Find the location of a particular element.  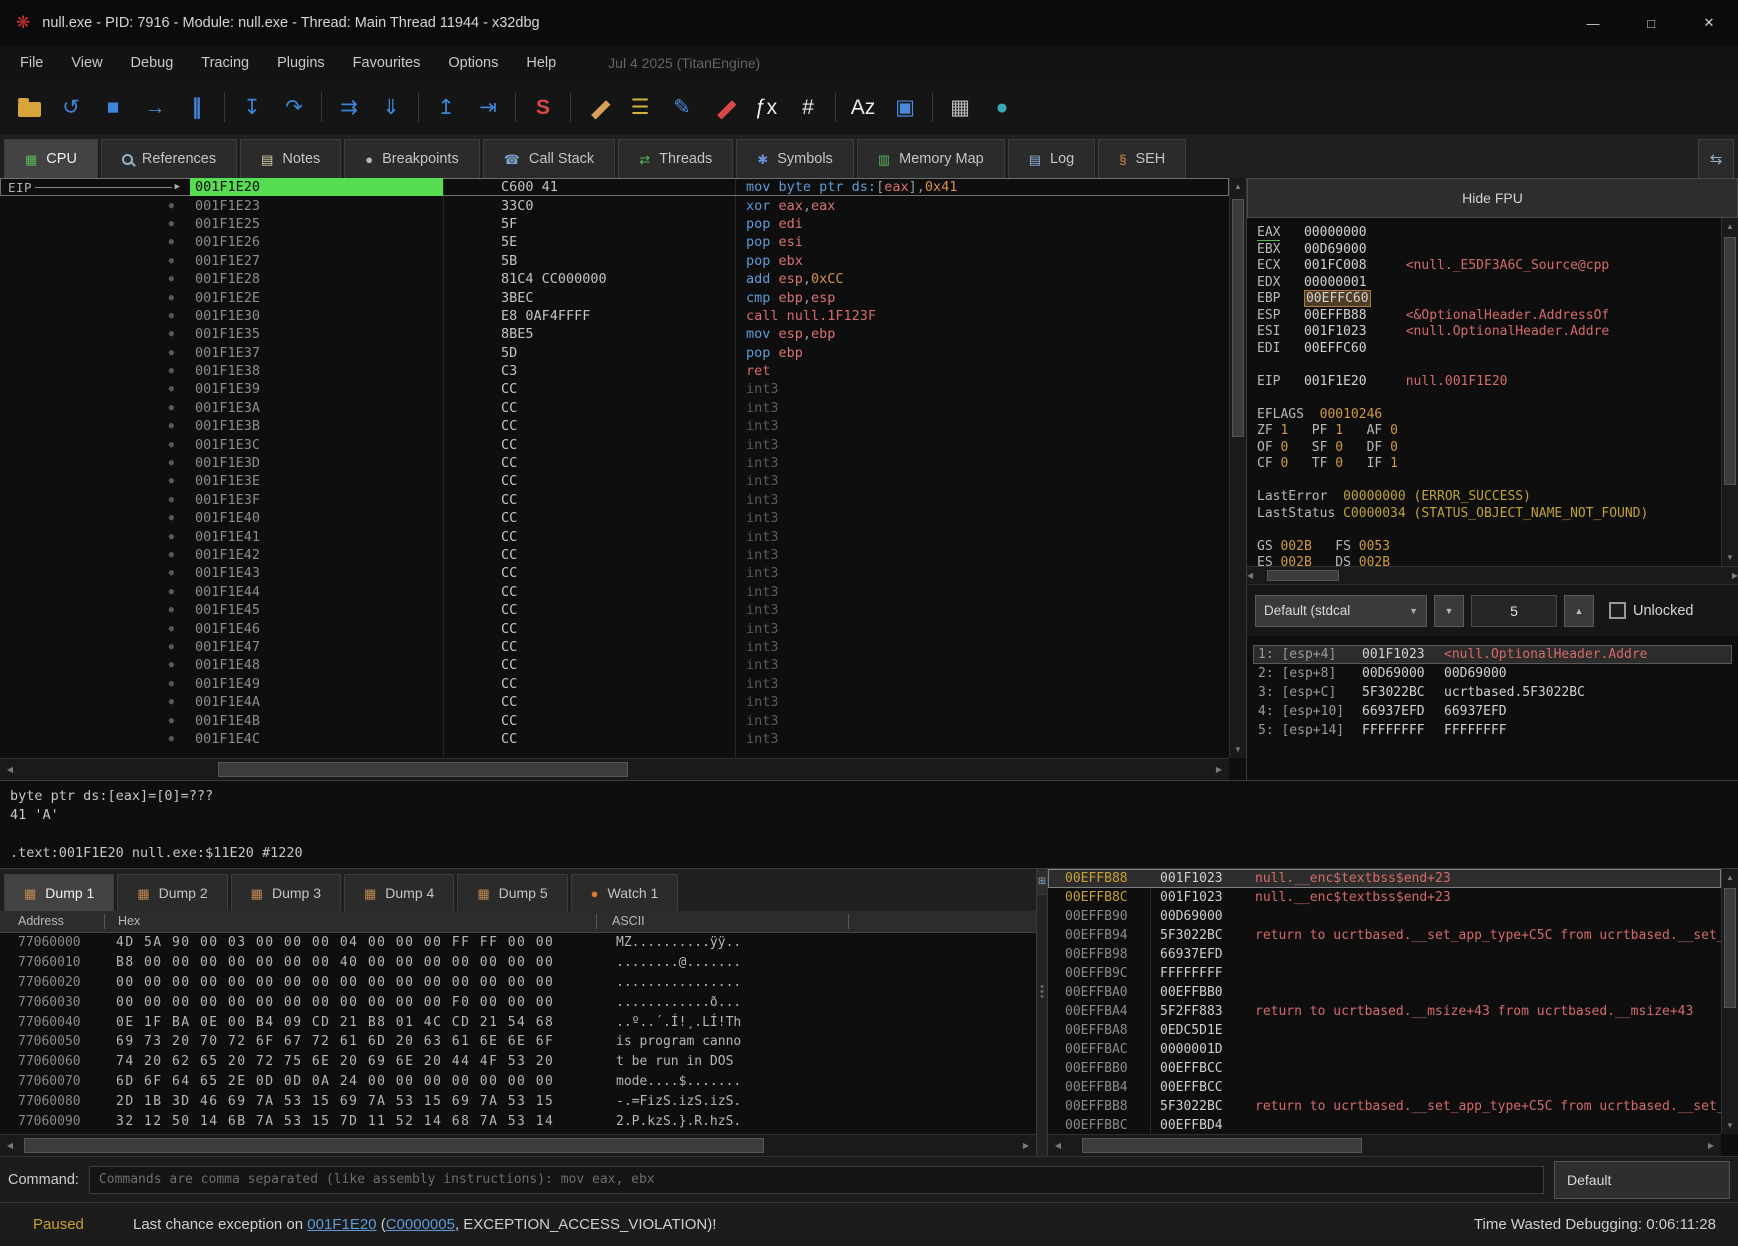

exception-address-link: 001F1E20 is located at coordinates (341, 1224).